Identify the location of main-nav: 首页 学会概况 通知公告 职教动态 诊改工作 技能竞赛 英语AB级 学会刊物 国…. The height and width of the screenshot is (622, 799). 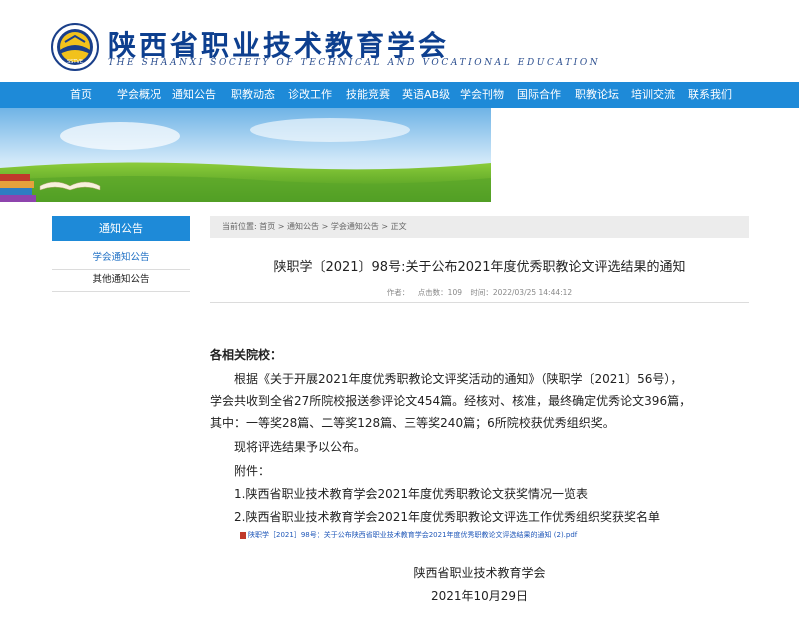
(399, 95).